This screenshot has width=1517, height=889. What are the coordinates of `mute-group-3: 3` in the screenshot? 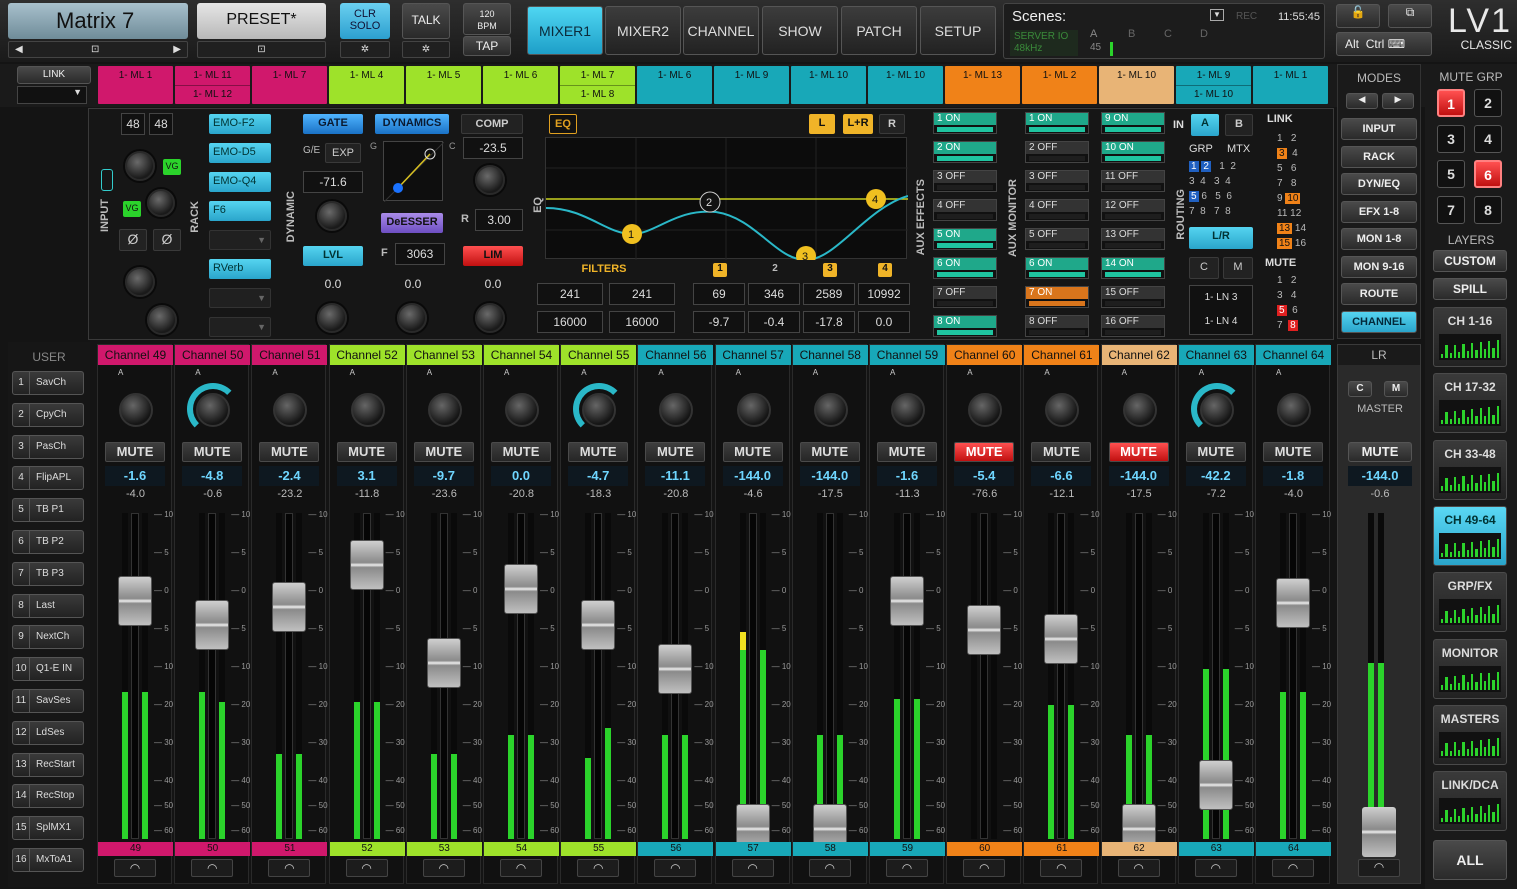 It's located at (1451, 138).